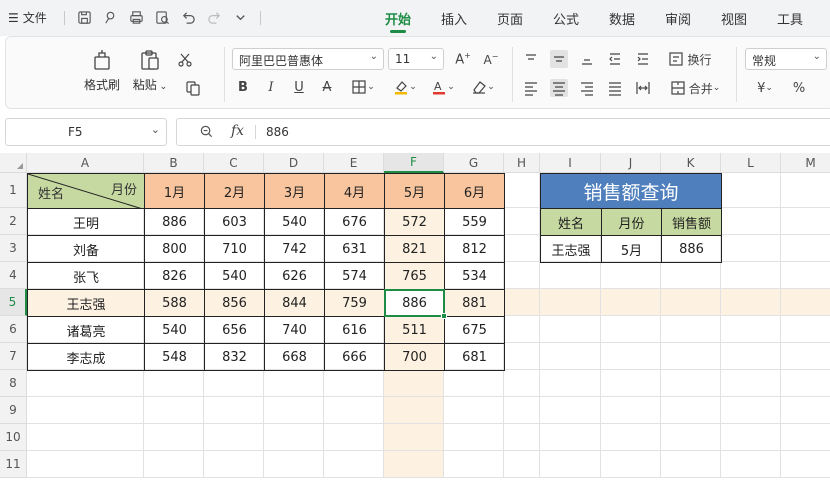 The width and height of the screenshot is (830, 482). What do you see at coordinates (294, 249) in the screenshot?
I see `sales-value-cell: 742` at bounding box center [294, 249].